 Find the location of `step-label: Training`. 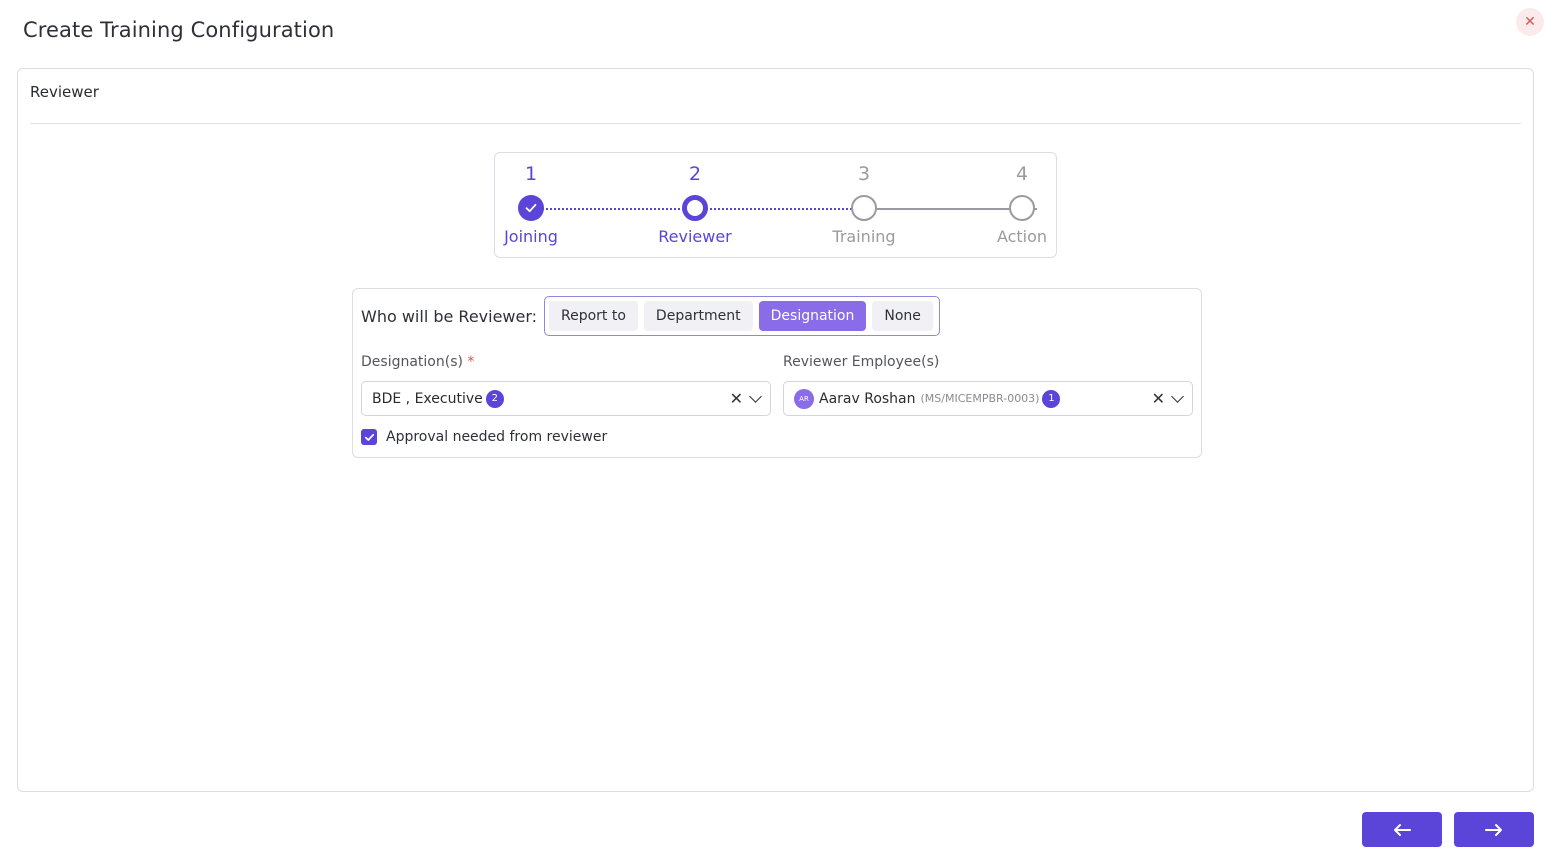

step-label: Training is located at coordinates (864, 236).